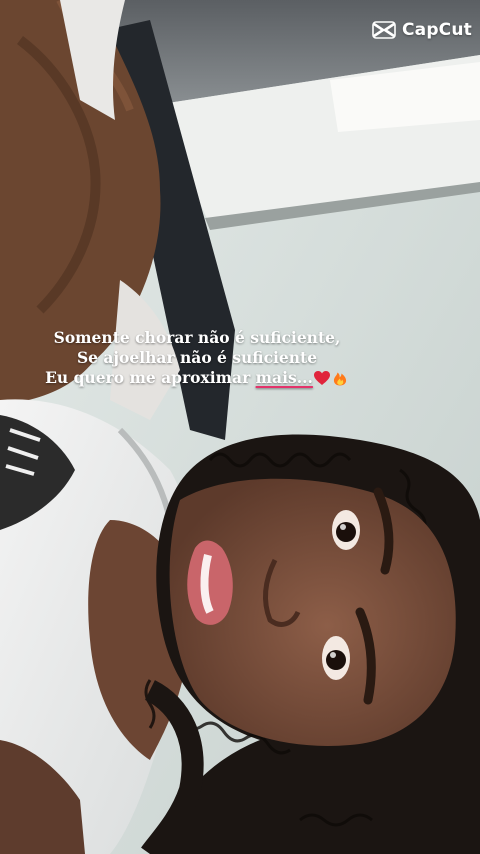 The height and width of the screenshot is (854, 480). What do you see at coordinates (150, 377) in the screenshot?
I see `caption-line-3-text: Eu quero me aproximar` at bounding box center [150, 377].